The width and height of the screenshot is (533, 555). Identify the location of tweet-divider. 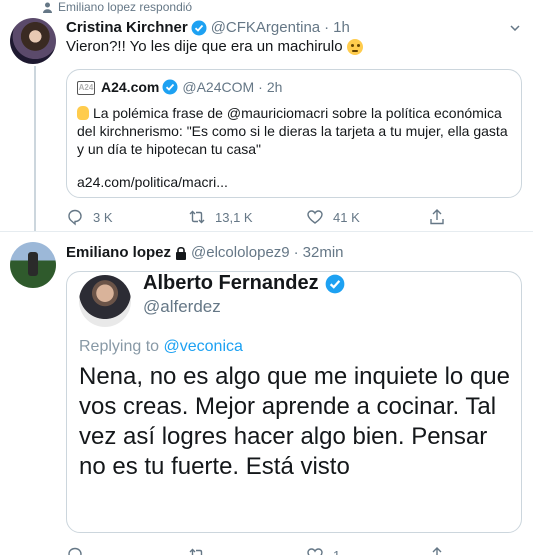
(266, 231).